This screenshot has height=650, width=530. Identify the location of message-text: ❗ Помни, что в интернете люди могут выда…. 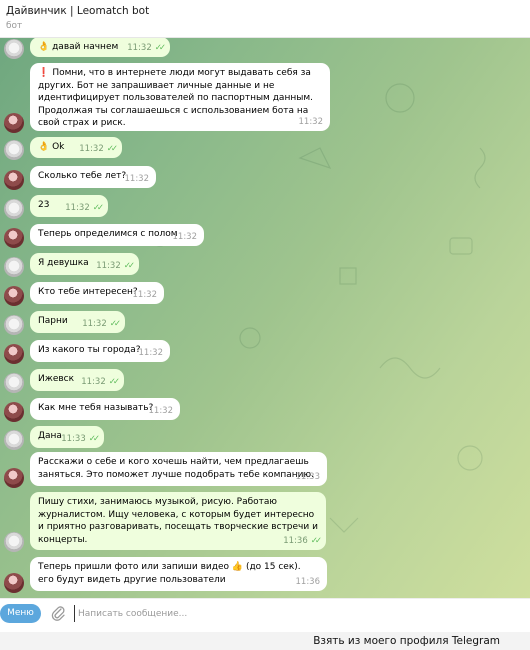
(175, 98).